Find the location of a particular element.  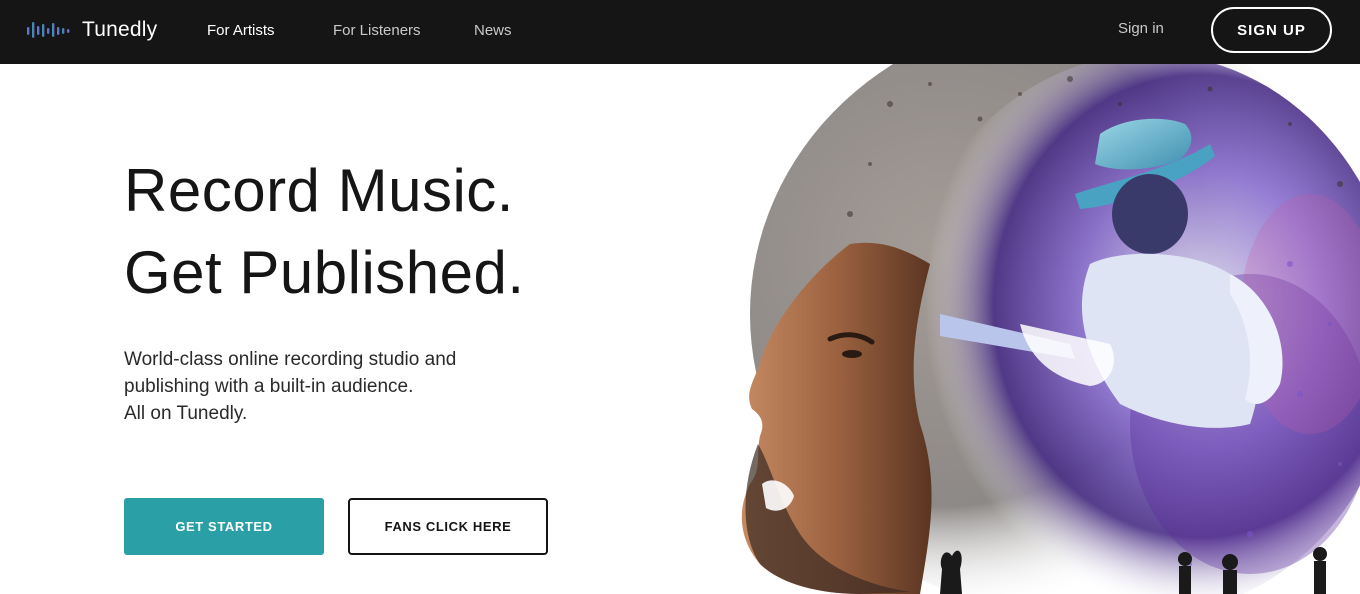

headline-line-2: Get Published. is located at coordinates (324, 272).